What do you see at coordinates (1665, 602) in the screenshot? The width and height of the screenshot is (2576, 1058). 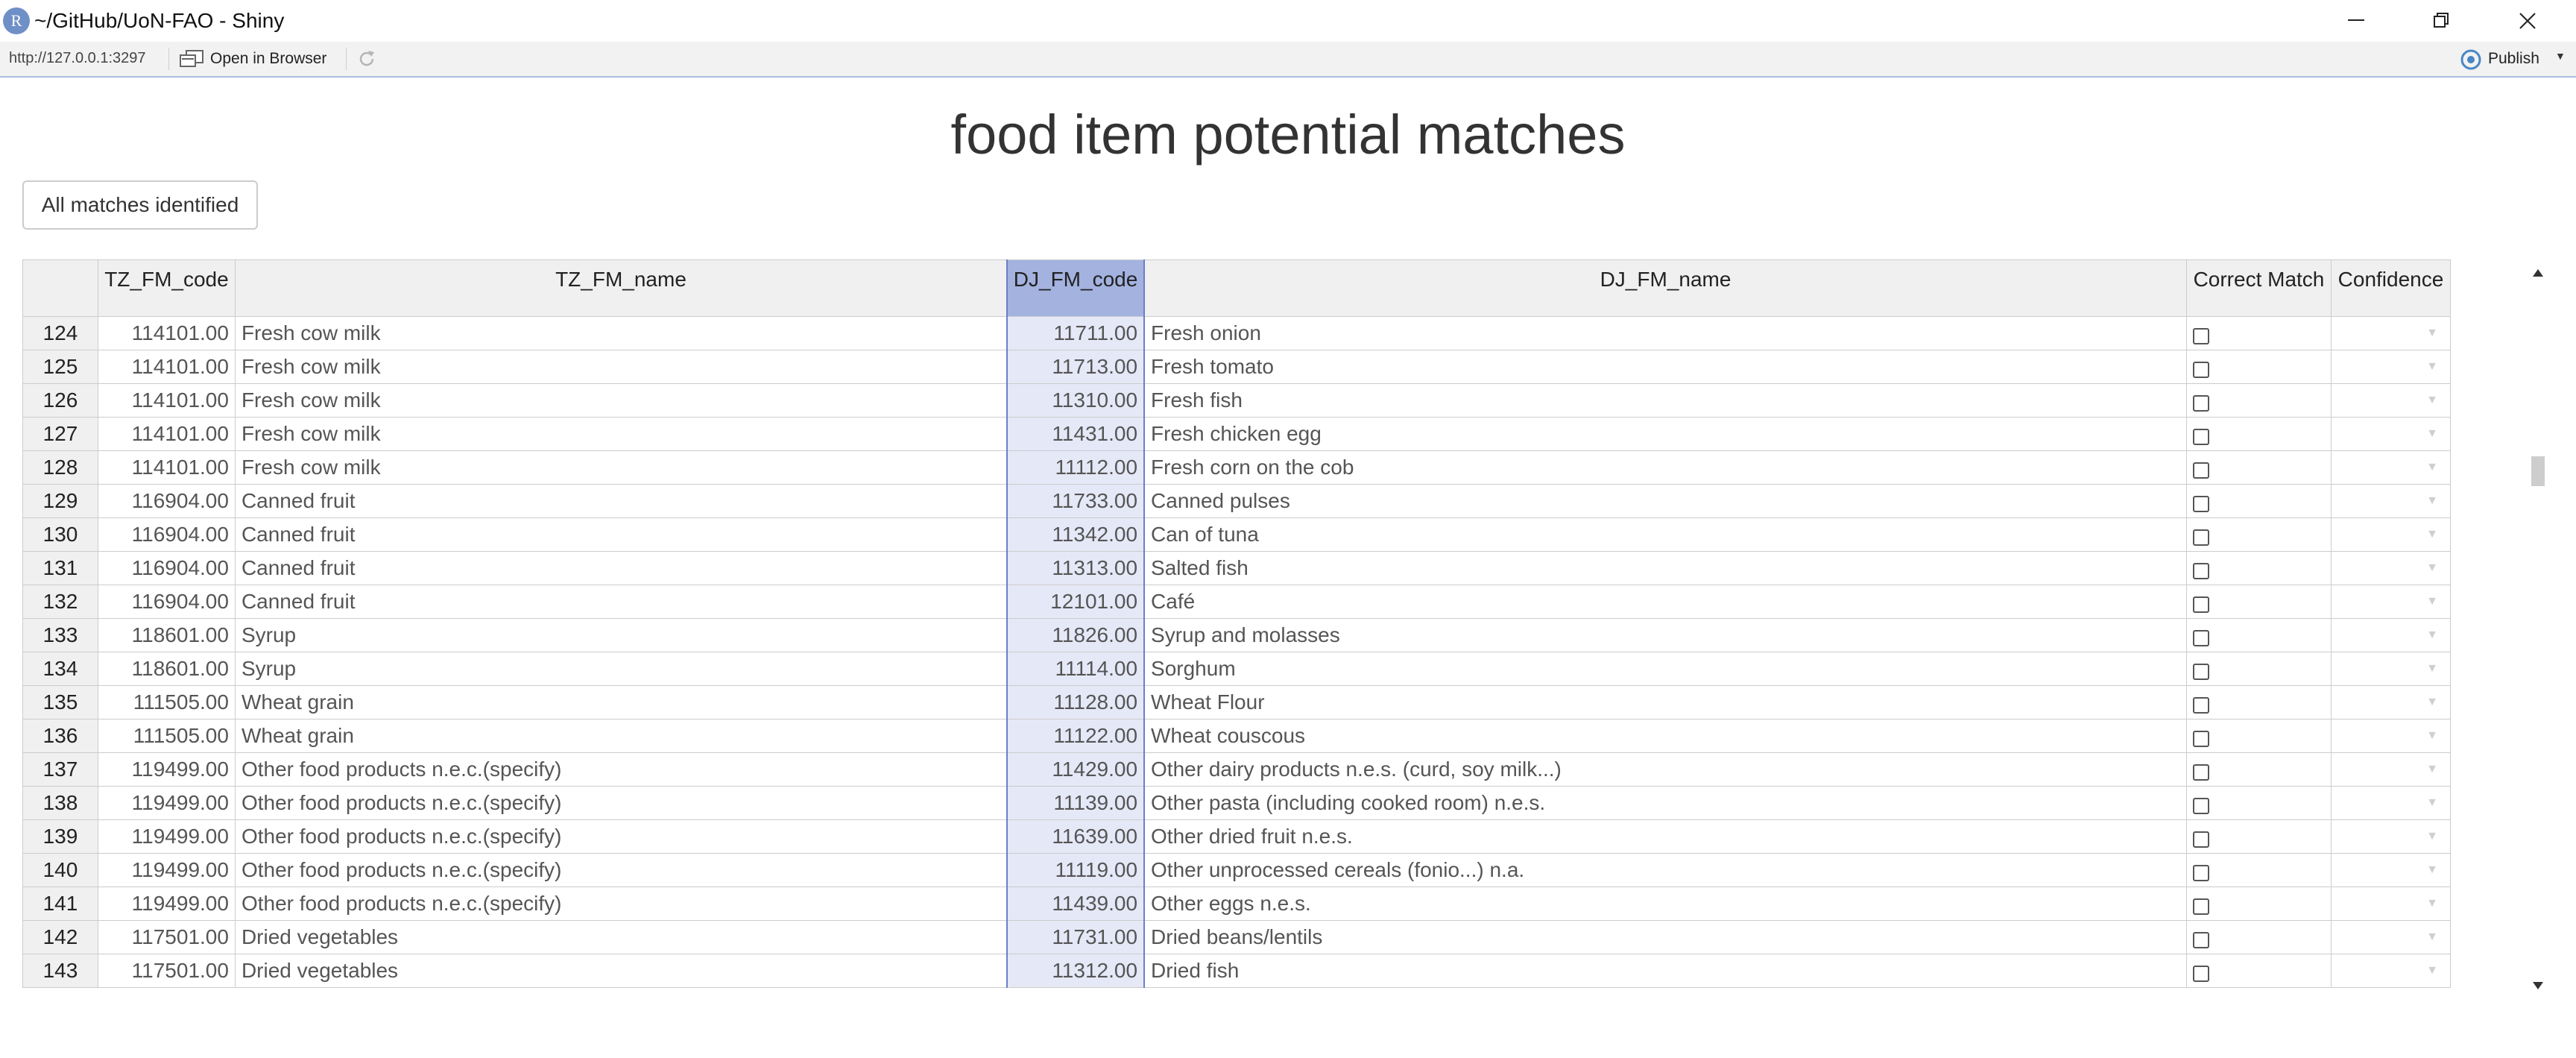 I see `cell-dj-name: Café` at bounding box center [1665, 602].